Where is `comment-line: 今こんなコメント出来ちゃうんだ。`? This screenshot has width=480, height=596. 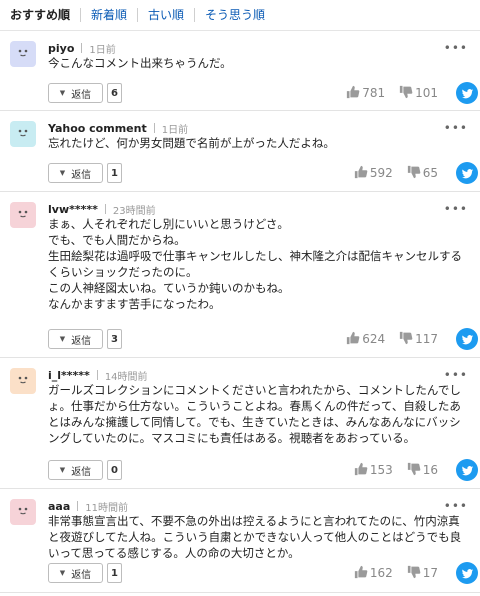
comment-line: 今こんなコメント出来ちゃうんだ。 is located at coordinates (140, 63).